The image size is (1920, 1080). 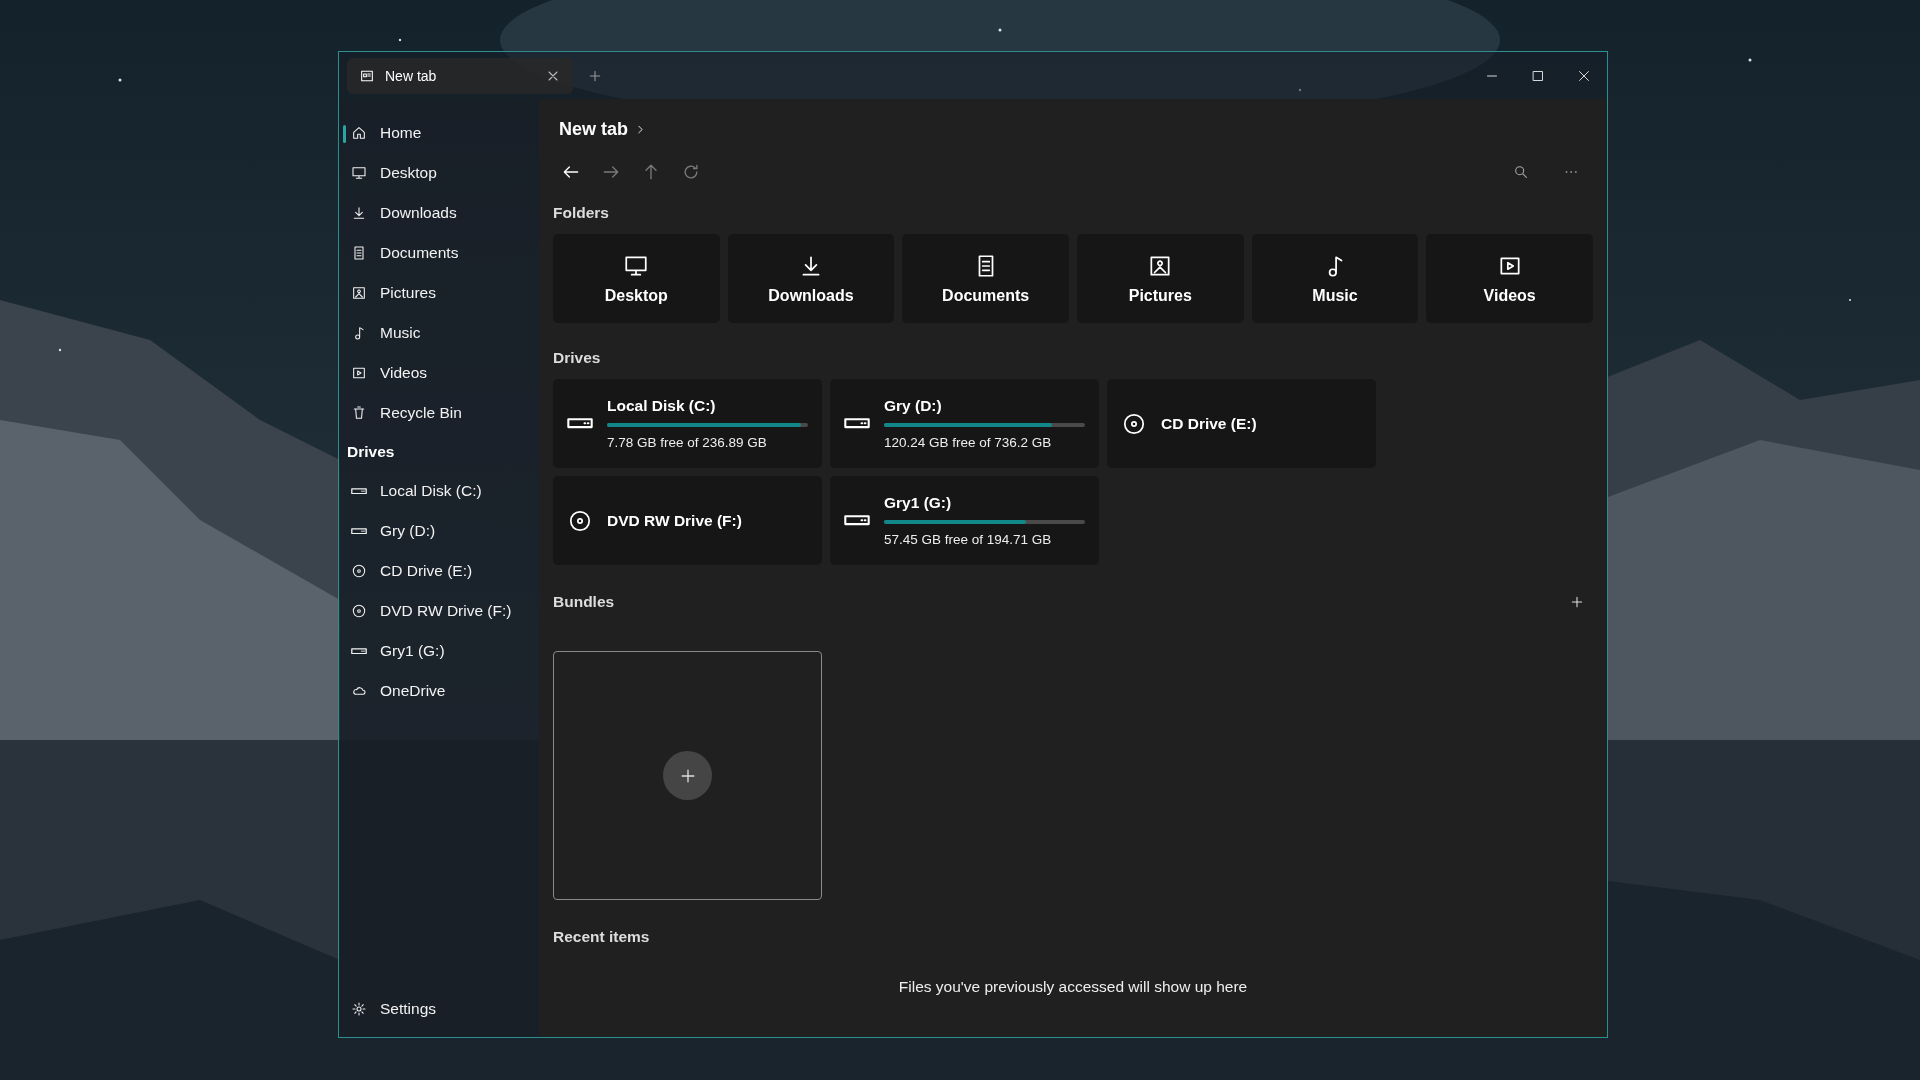 I want to click on folder-card: Videos, so click(x=1509, y=278).